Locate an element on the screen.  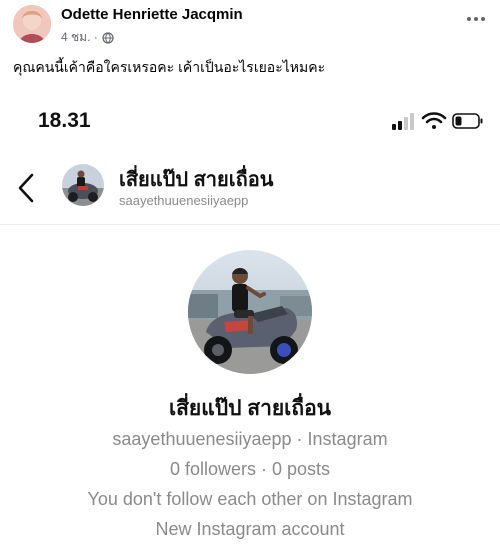
status-icons is located at coordinates (437, 121).